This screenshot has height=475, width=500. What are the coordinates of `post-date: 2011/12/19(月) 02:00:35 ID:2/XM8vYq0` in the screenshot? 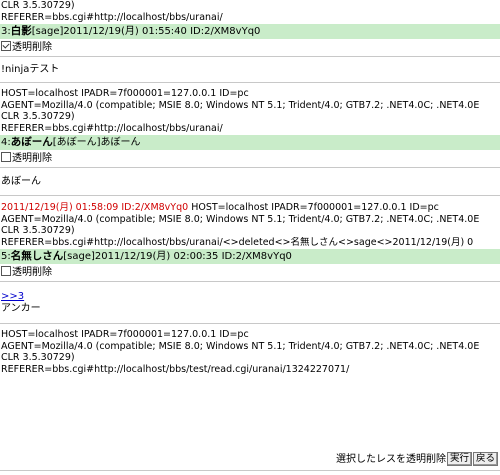 It's located at (193, 256).